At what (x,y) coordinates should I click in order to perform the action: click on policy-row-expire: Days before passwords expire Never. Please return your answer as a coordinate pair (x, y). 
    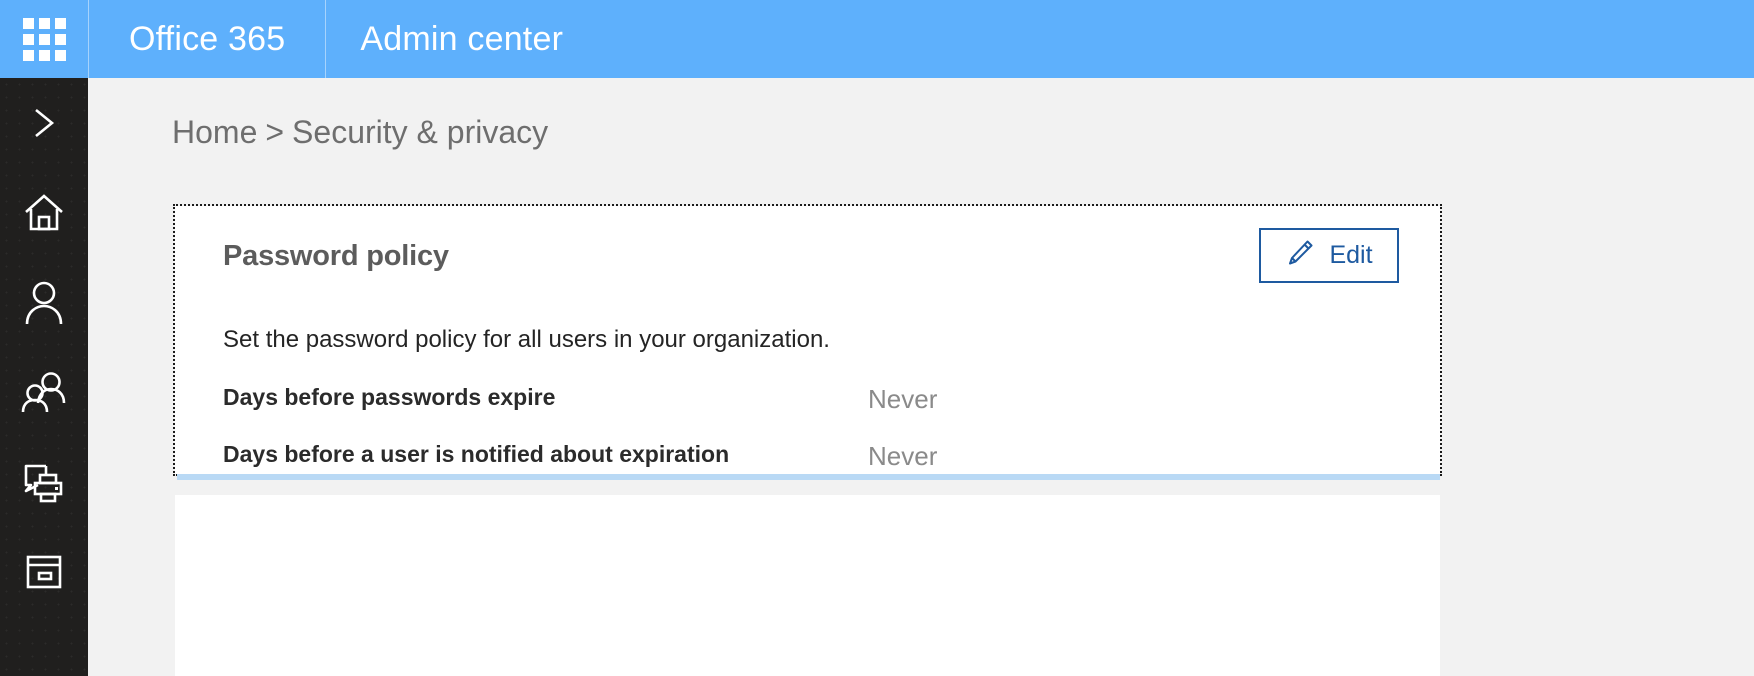
    Looking at the image, I should click on (773, 399).